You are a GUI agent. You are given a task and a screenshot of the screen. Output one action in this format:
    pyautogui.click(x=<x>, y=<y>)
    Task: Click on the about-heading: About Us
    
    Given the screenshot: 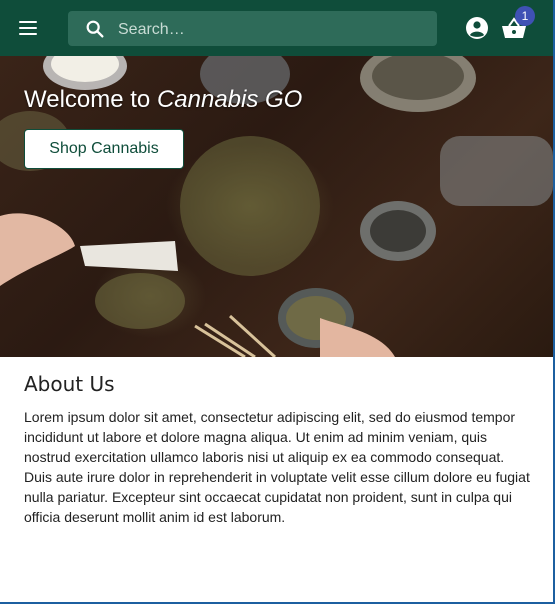 What is the action you would take?
    pyautogui.click(x=69, y=384)
    